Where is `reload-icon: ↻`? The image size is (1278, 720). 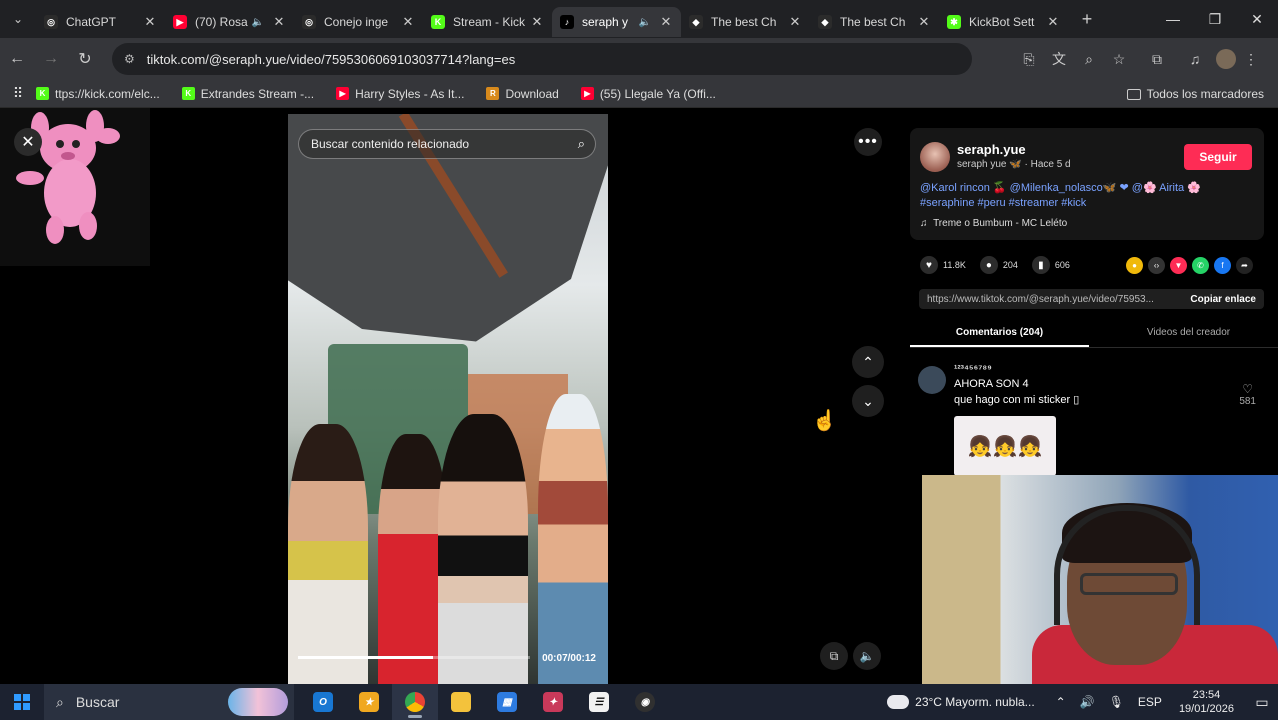 reload-icon: ↻ is located at coordinates (85, 59).